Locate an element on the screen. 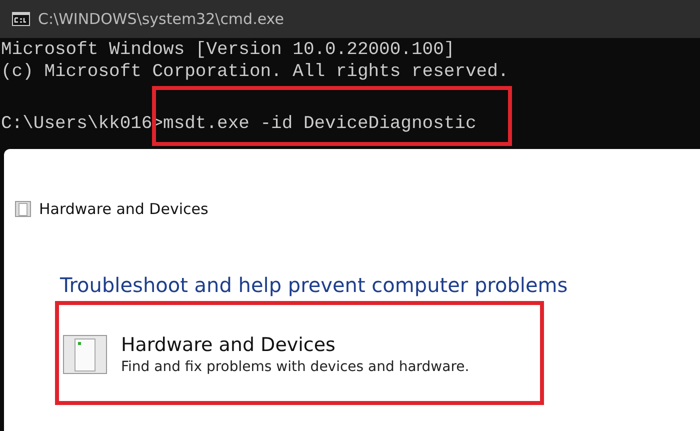 The image size is (700, 431). item-title: Hardware and Devices is located at coordinates (228, 345).